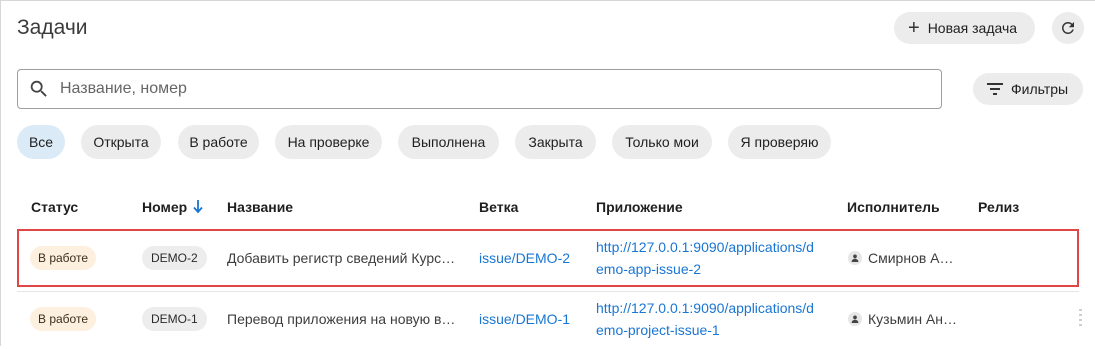  Describe the element at coordinates (1040, 89) in the screenshot. I see `filters-label: Фильтры` at that location.